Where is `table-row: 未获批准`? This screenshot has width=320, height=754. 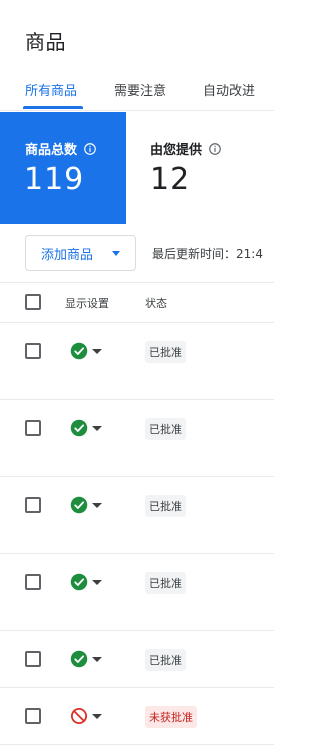 table-row: 未获批准 is located at coordinates (137, 716).